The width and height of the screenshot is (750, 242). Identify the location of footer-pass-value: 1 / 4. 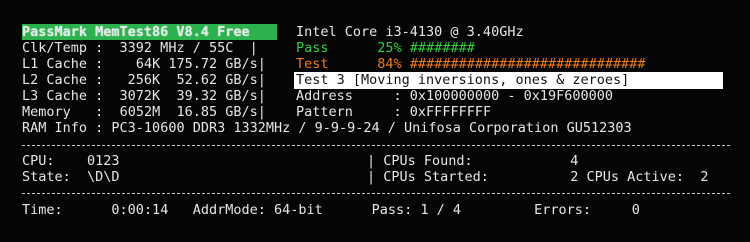
(440, 210).